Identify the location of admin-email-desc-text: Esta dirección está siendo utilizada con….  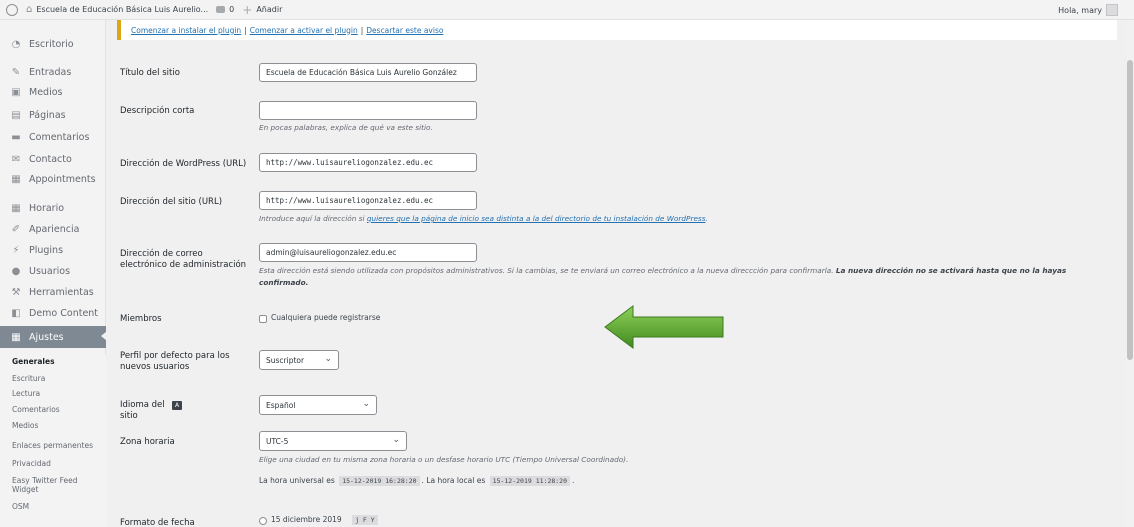
(546, 270).